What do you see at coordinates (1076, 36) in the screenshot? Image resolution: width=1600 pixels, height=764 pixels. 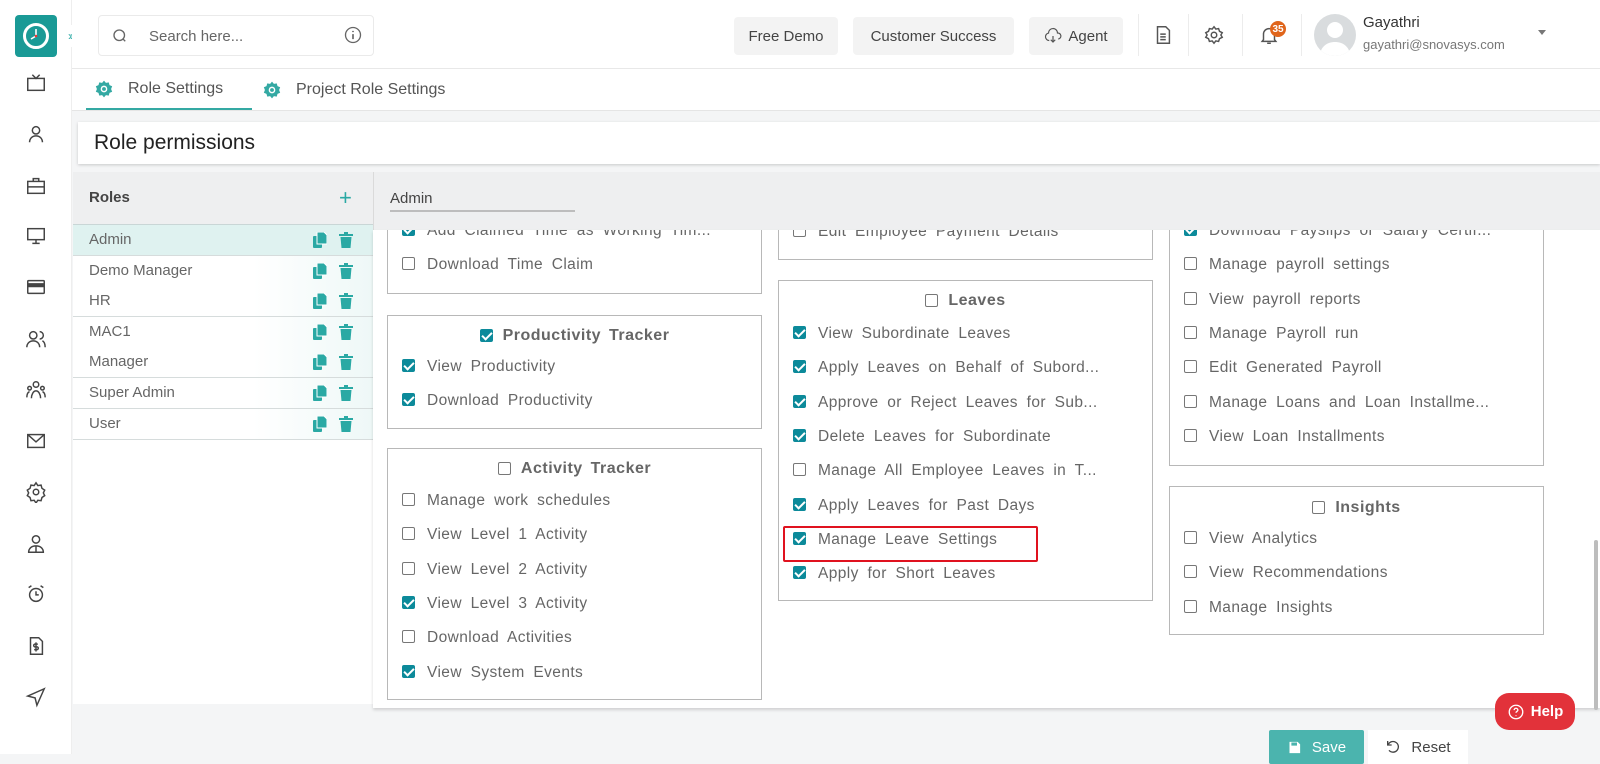 I see `agent-button: Agent` at bounding box center [1076, 36].